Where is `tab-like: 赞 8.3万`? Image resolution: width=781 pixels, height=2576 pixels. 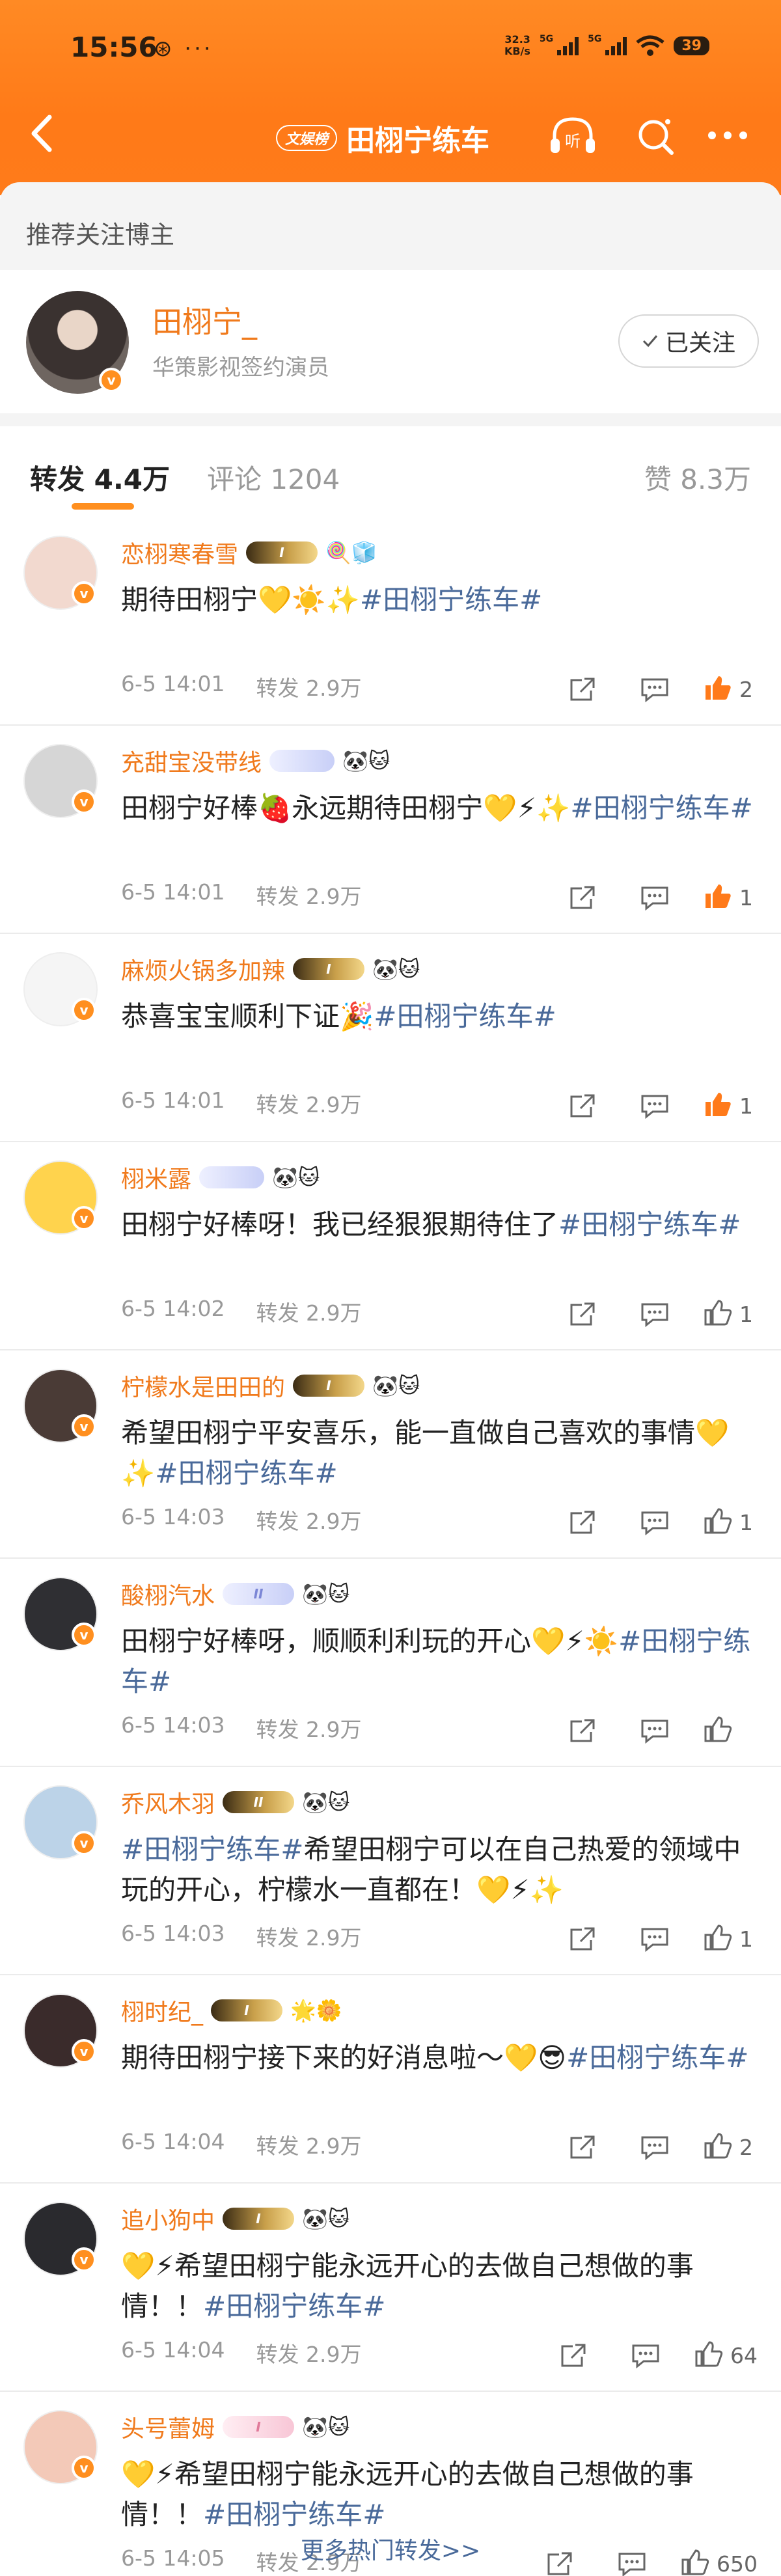
tab-like: 赞 8.3万 is located at coordinates (698, 478).